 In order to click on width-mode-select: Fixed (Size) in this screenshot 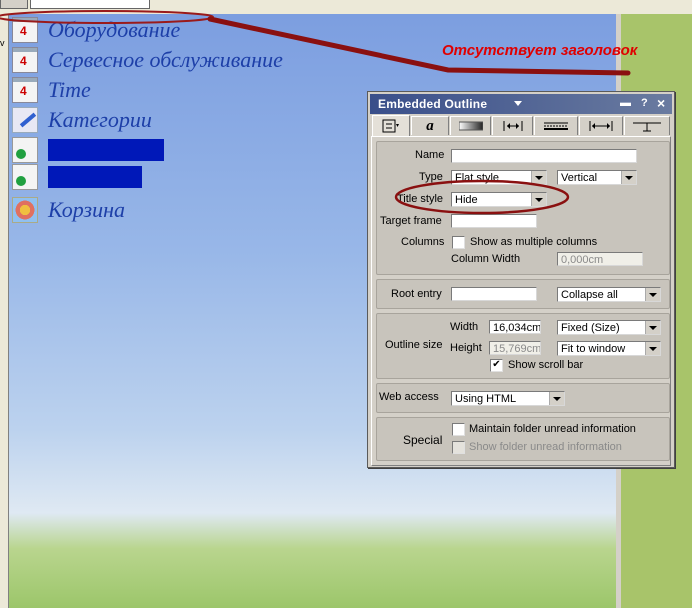, I will do `click(609, 327)`.